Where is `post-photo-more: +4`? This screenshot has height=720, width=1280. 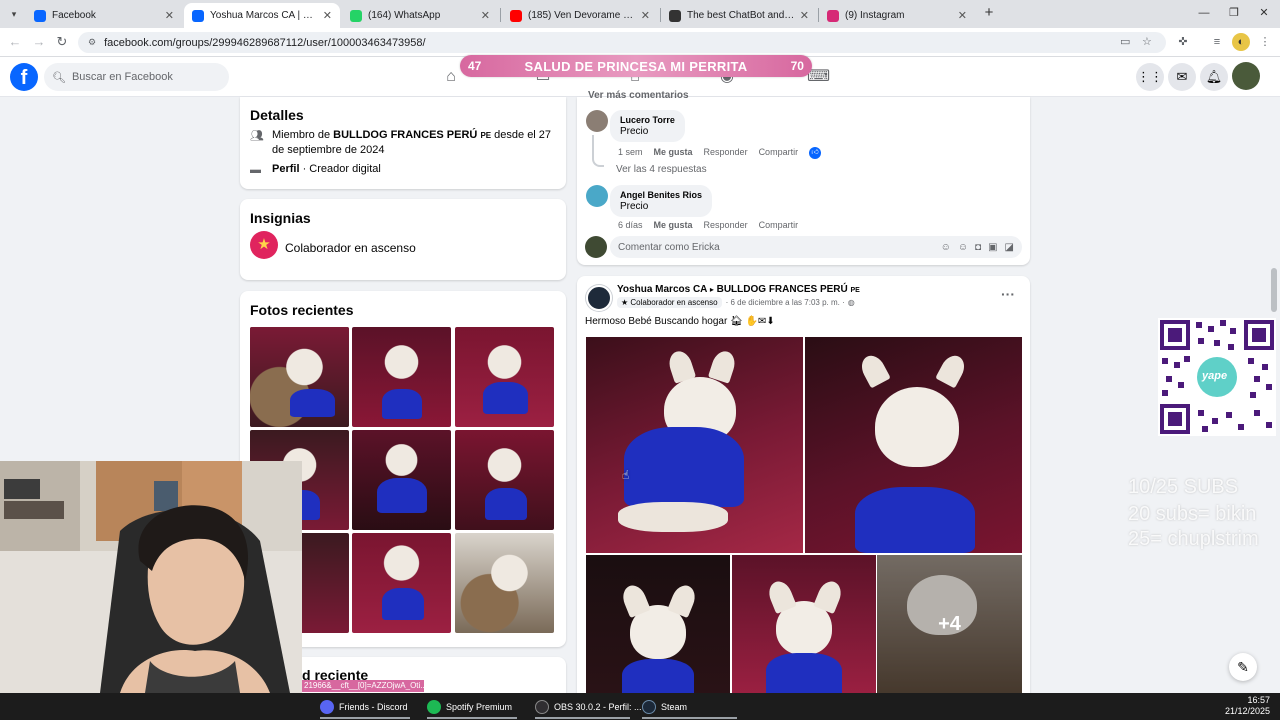
post-photo-more: +4 is located at coordinates (949, 626).